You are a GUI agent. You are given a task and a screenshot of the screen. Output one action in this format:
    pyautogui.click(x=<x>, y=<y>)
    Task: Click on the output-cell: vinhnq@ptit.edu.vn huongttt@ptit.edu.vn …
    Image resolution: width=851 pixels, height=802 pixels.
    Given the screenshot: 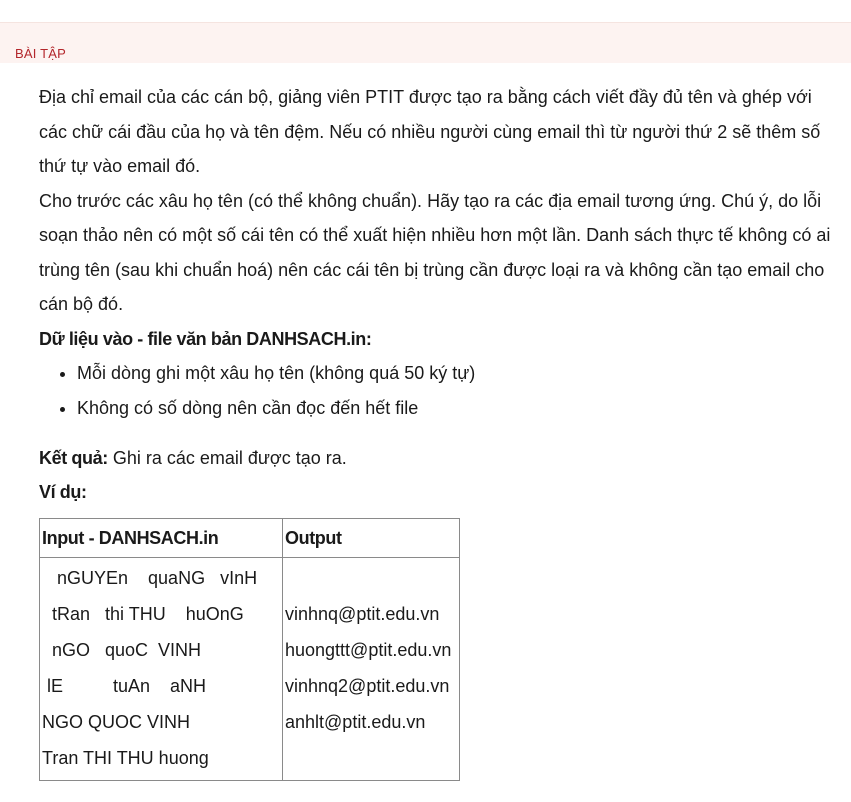 What is the action you would take?
    pyautogui.click(x=371, y=669)
    